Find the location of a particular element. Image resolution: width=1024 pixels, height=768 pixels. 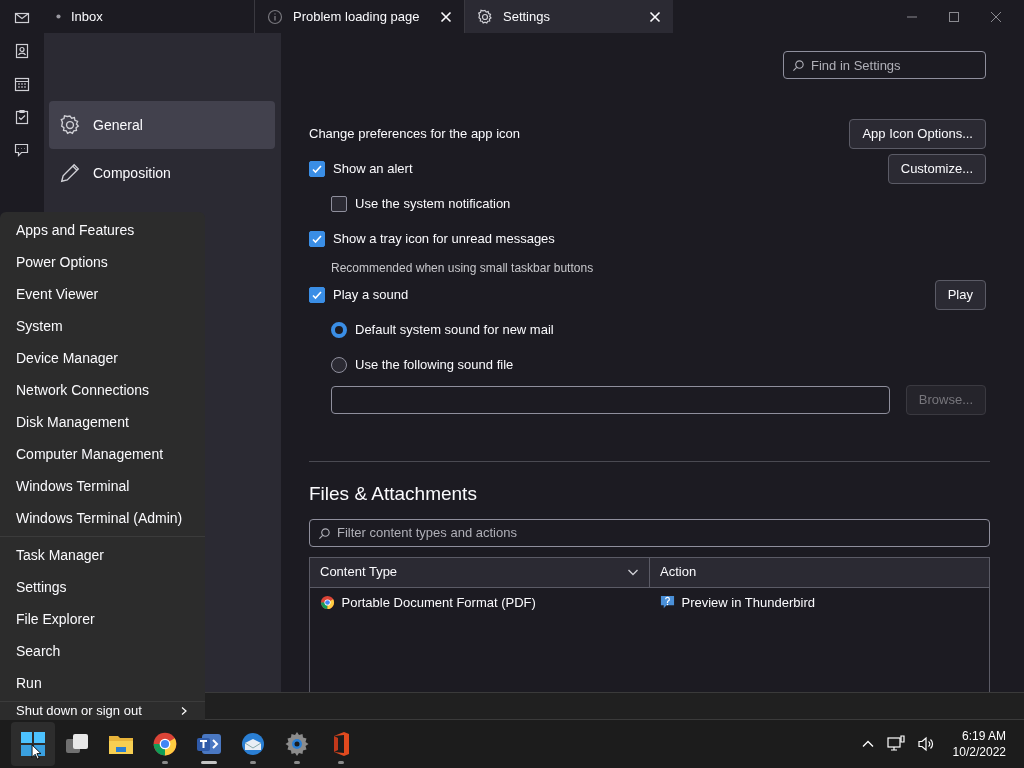

menu-item-label: Windows Terminal is located at coordinates (73, 486).